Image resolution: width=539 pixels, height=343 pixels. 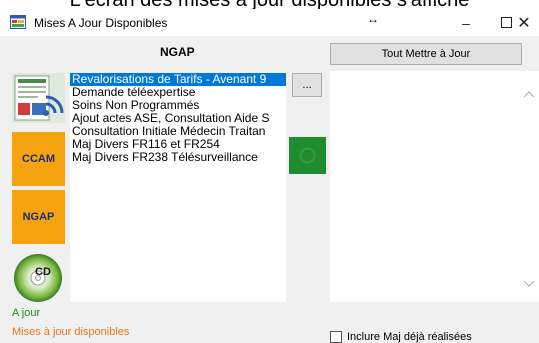 I want to click on tout-mettre-a-jour-button: Tout Mettre à Jour, so click(x=426, y=54).